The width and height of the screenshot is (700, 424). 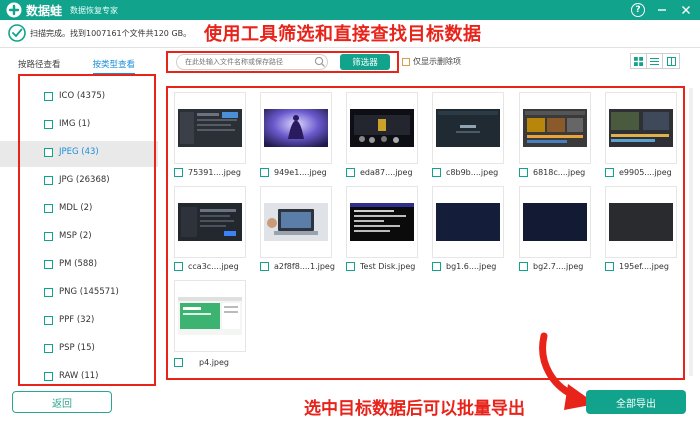 I want to click on tab-by-path: 按路径查看, so click(x=39, y=65).